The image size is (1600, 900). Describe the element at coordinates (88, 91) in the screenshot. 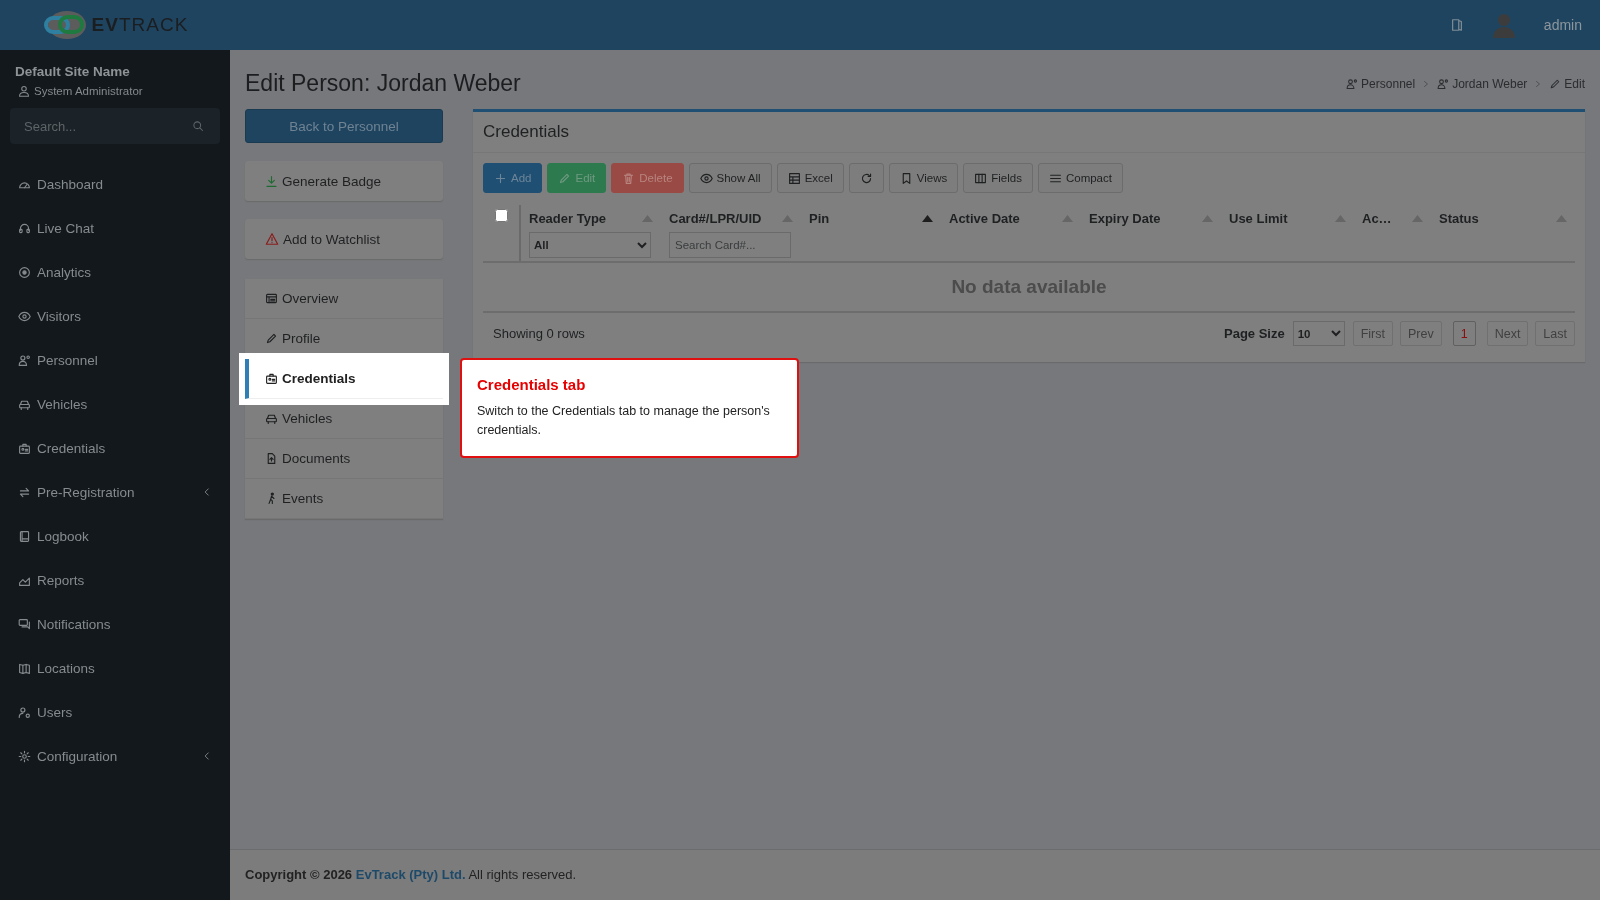

I see `user-role: System Administrator` at that location.